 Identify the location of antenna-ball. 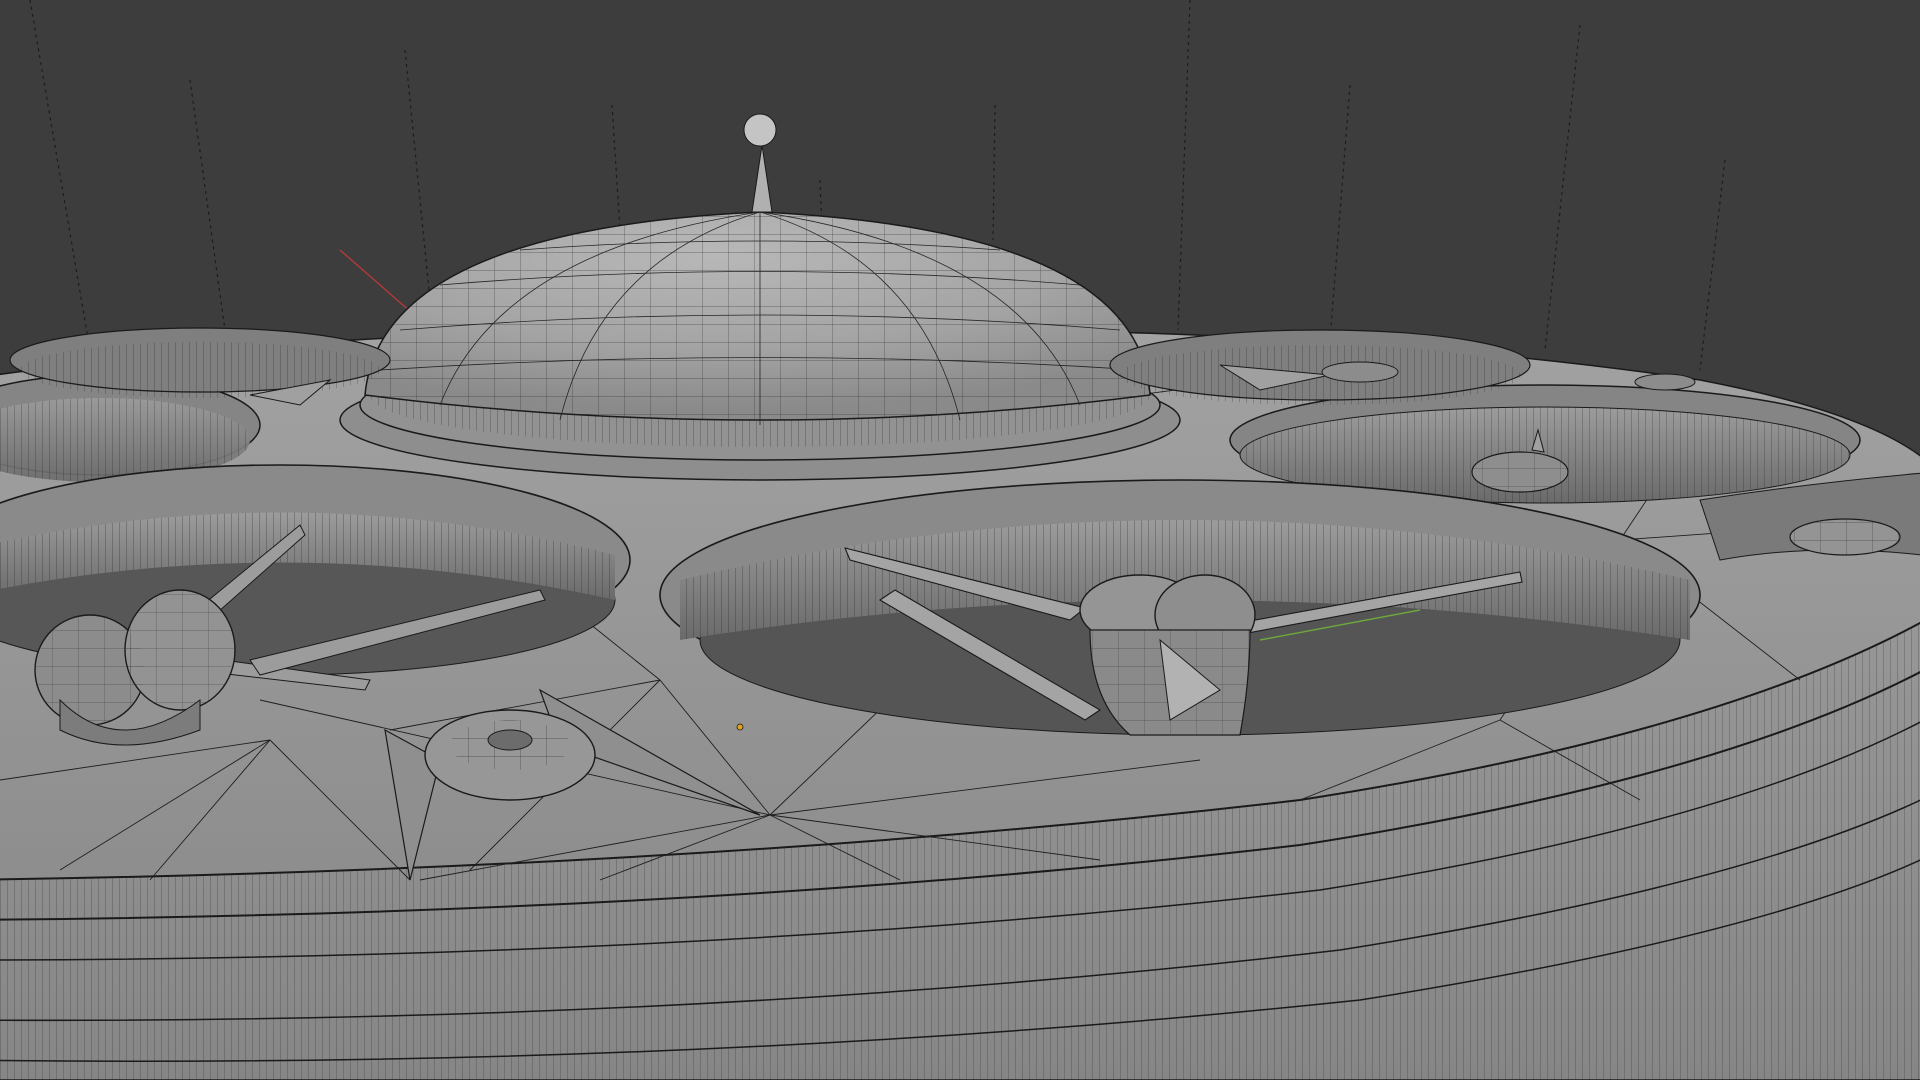
(760, 130).